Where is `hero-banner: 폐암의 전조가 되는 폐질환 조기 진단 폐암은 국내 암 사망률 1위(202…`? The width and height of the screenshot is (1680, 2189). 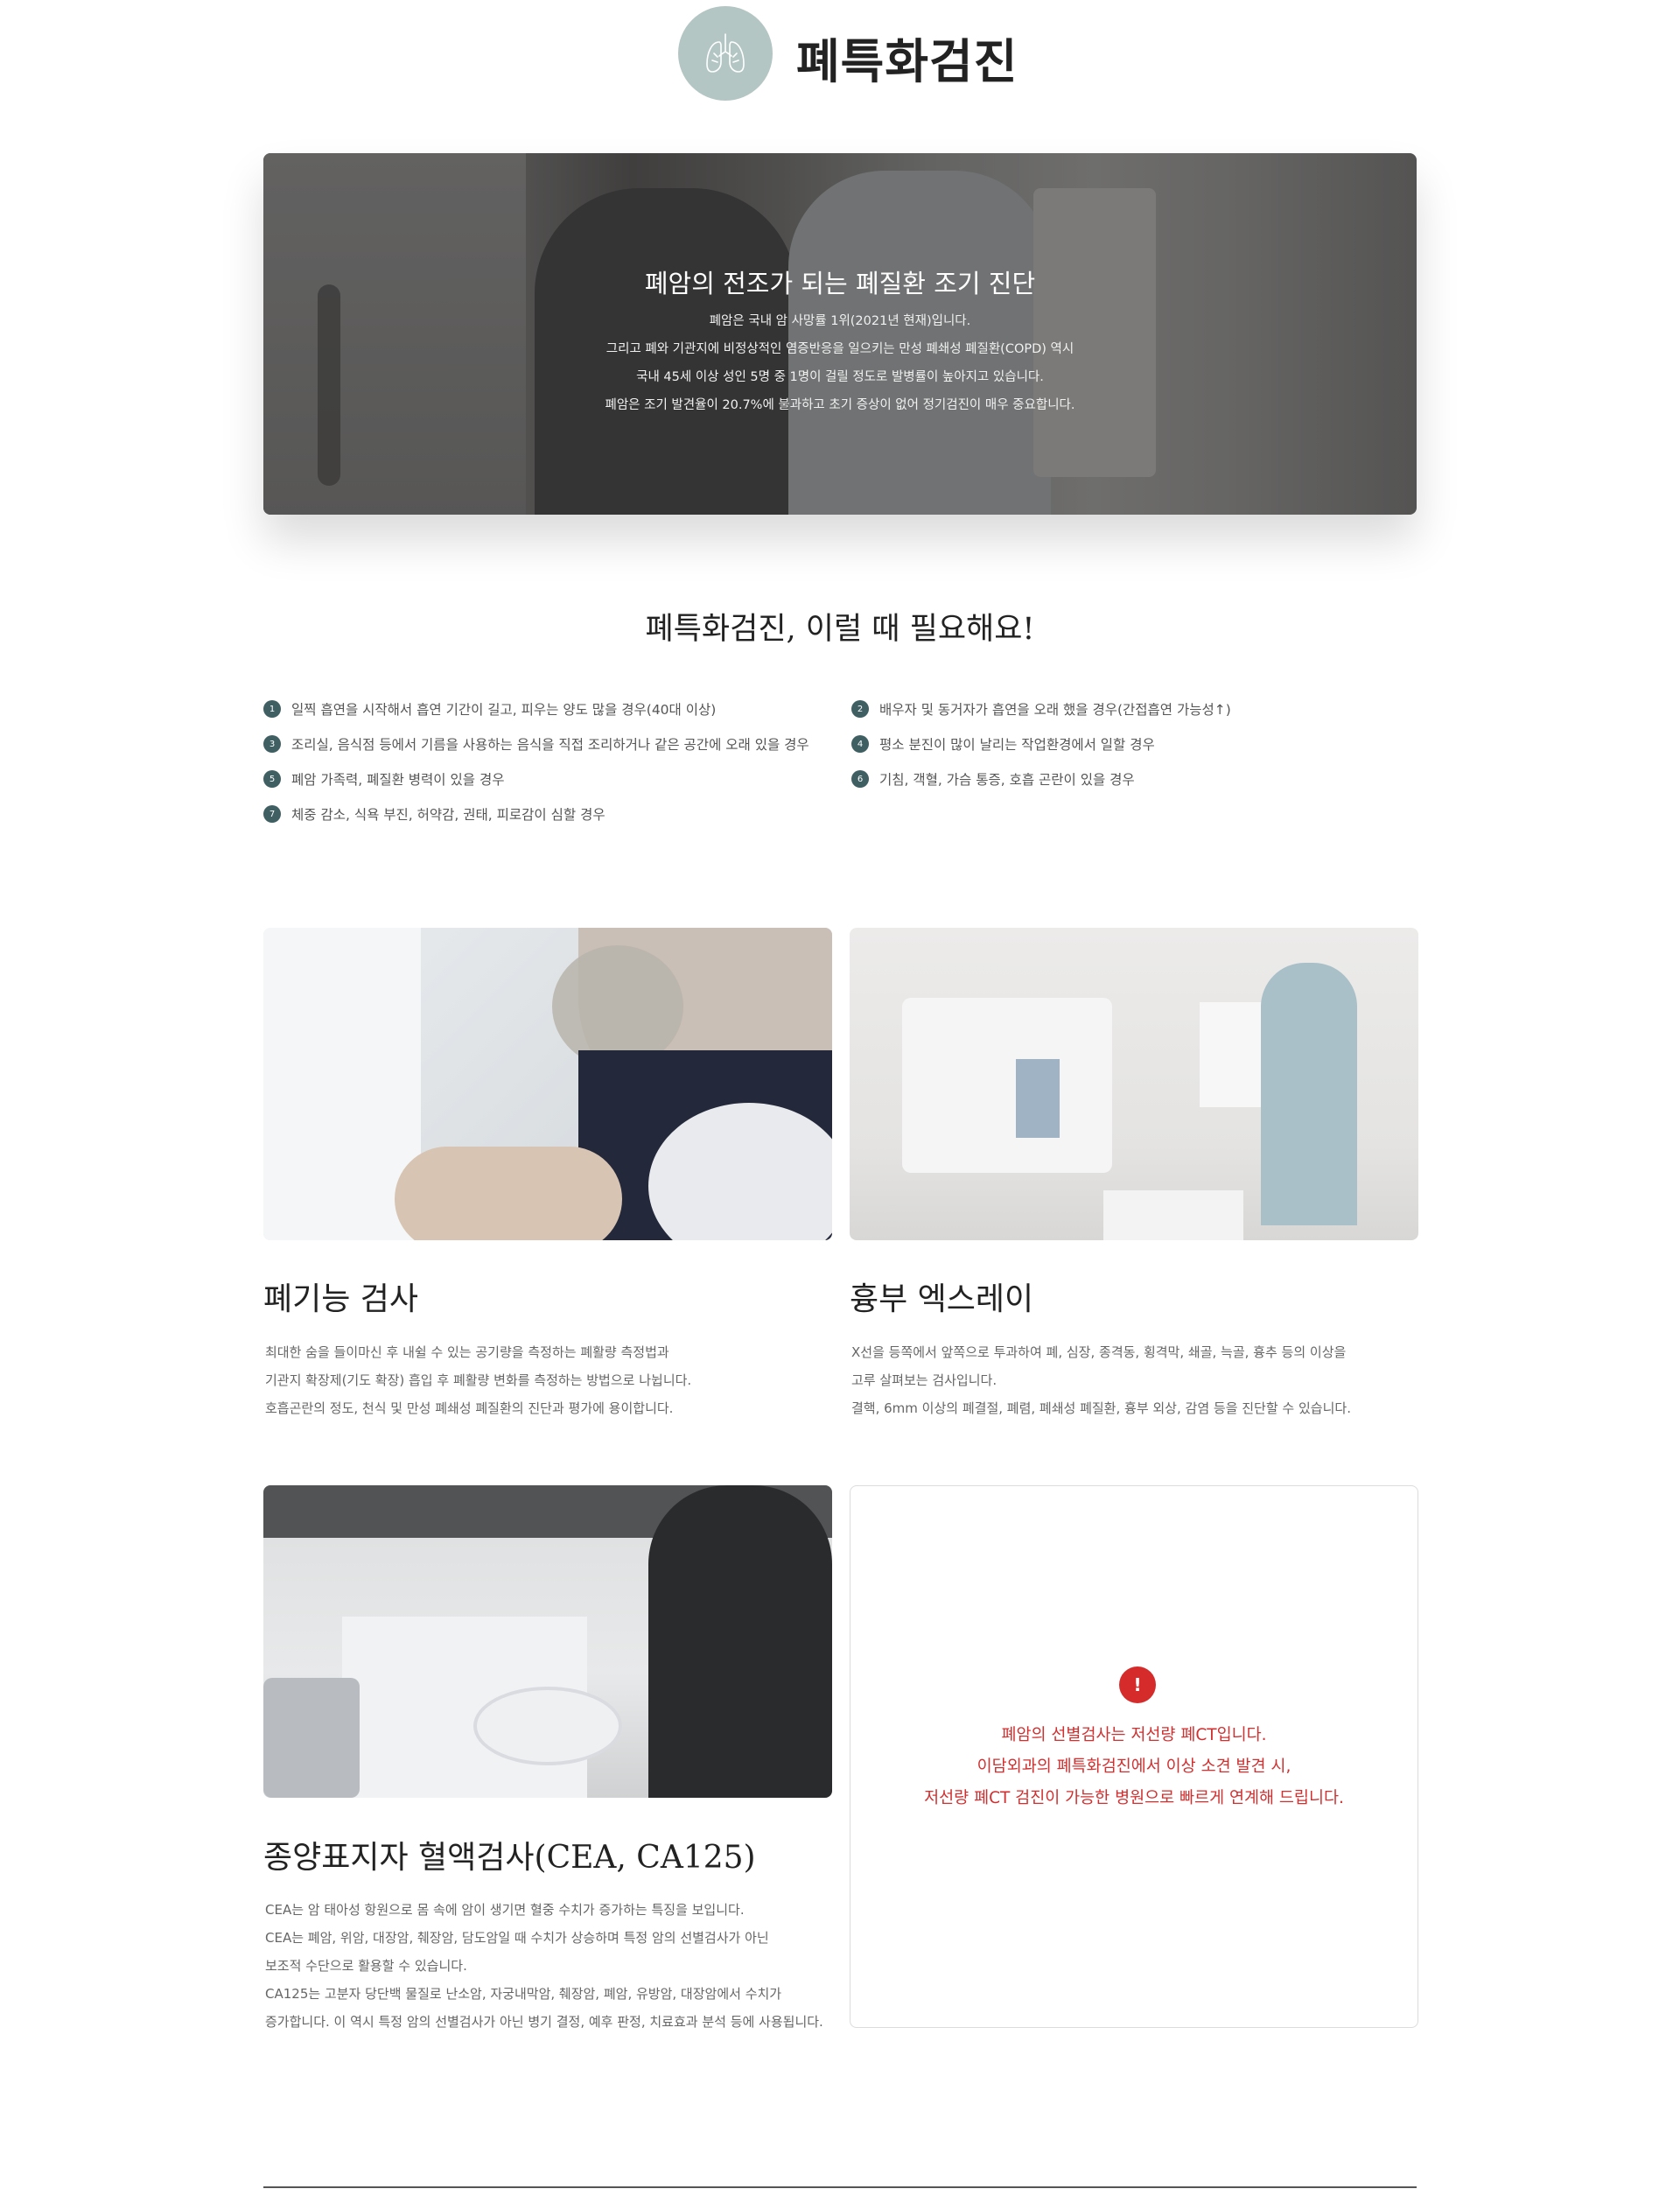 hero-banner: 폐암의 전조가 되는 폐질환 조기 진단 폐암은 국내 암 사망률 1위(202… is located at coordinates (840, 334).